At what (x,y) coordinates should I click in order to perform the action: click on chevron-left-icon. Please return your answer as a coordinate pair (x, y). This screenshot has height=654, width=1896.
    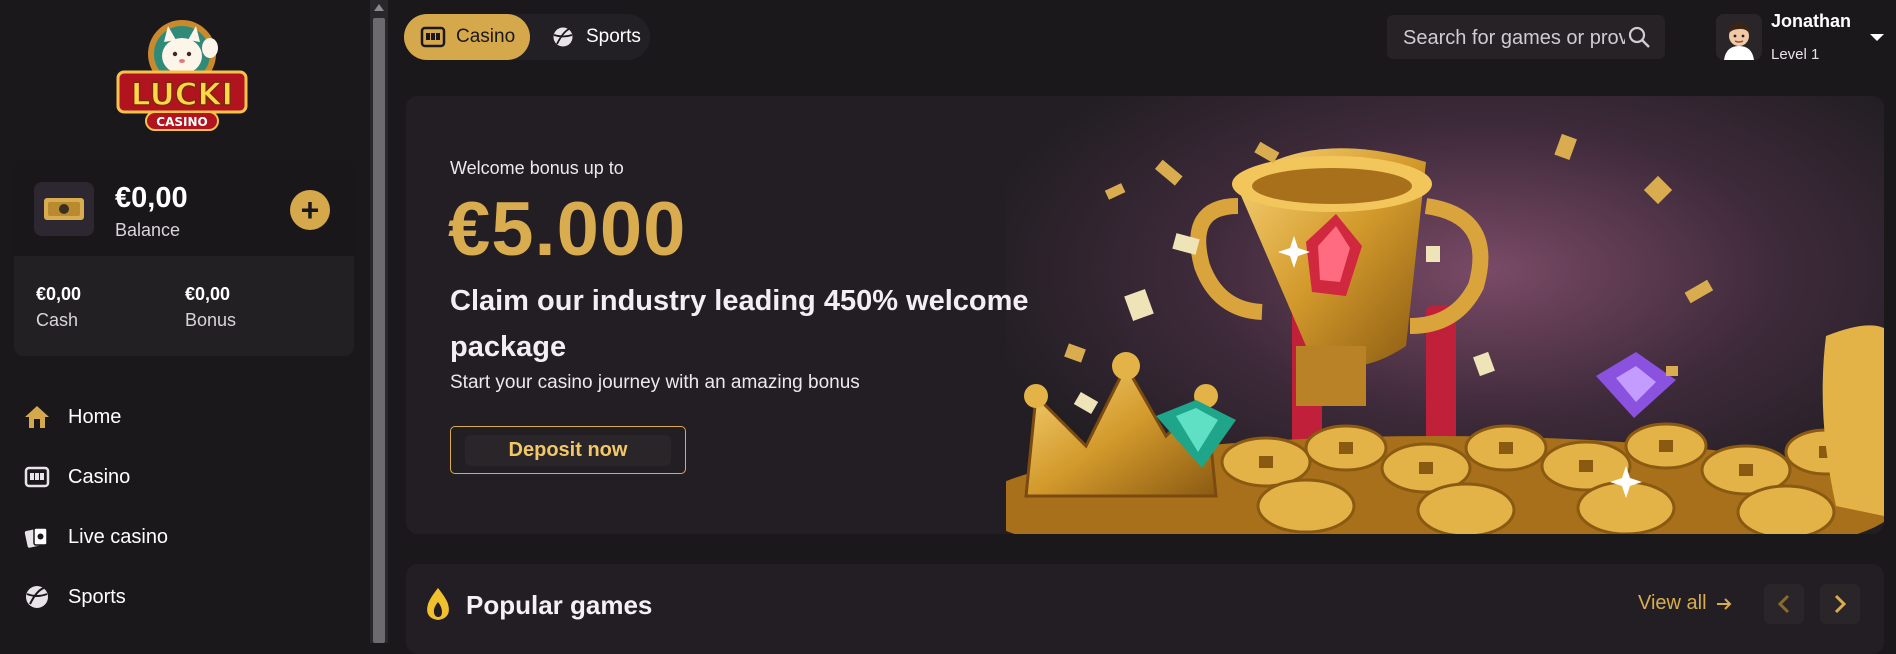
    Looking at the image, I should click on (1783, 604).